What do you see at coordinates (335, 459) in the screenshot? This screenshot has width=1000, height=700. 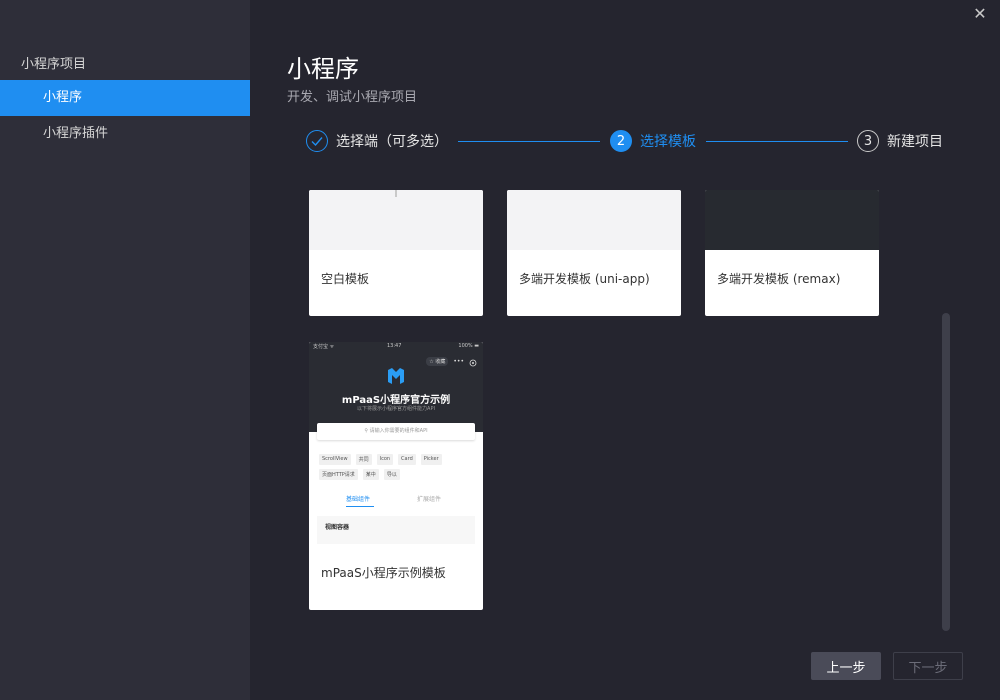 I see `preview-tag: ScrollView` at bounding box center [335, 459].